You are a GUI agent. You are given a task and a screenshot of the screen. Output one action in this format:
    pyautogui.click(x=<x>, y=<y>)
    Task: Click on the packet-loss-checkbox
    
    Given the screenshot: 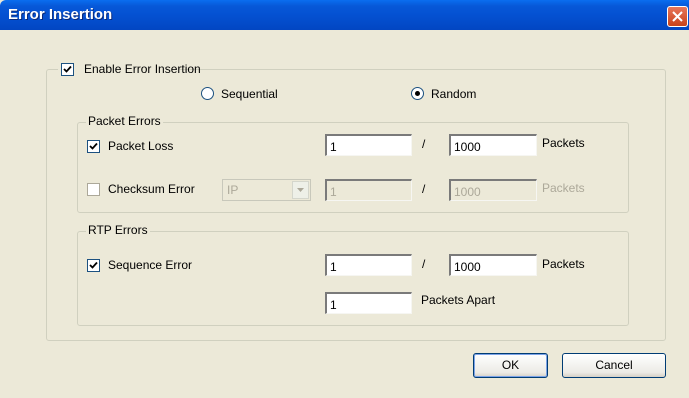 What is the action you would take?
    pyautogui.click(x=93, y=146)
    